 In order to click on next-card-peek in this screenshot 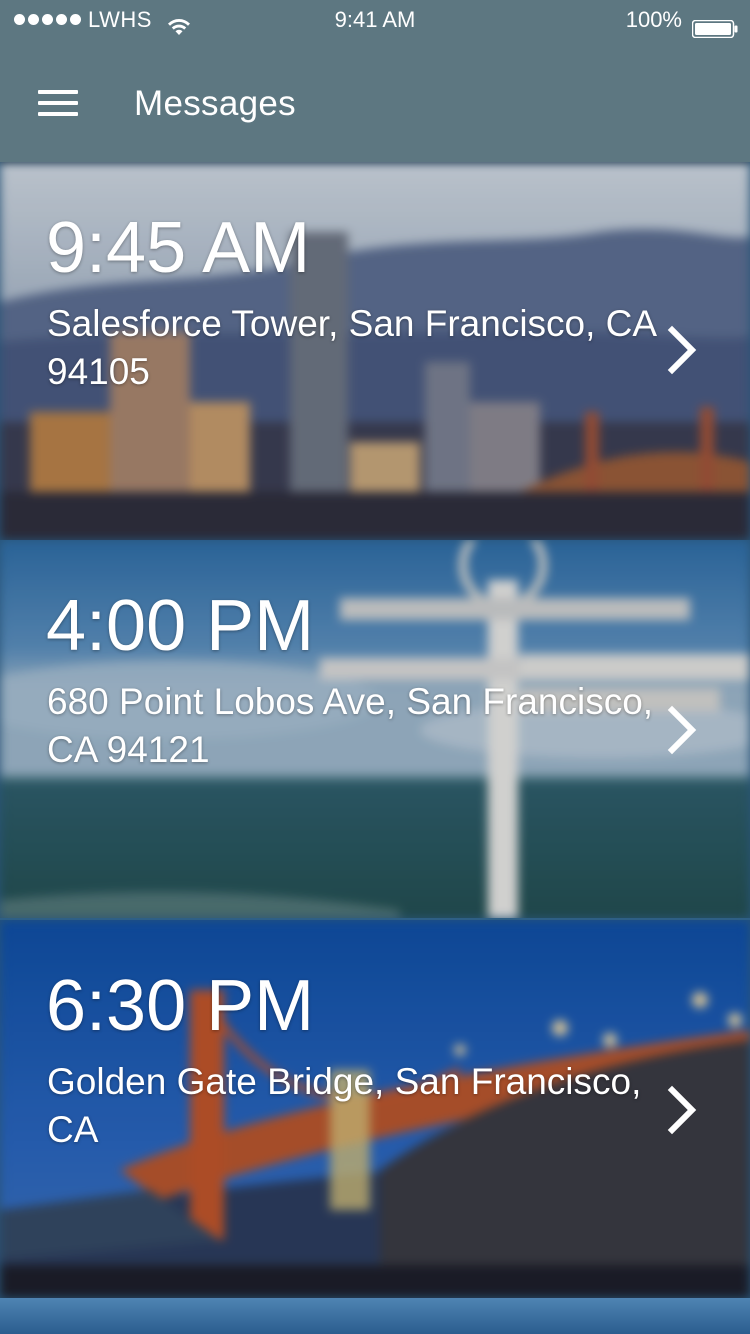, I will do `click(375, 1316)`.